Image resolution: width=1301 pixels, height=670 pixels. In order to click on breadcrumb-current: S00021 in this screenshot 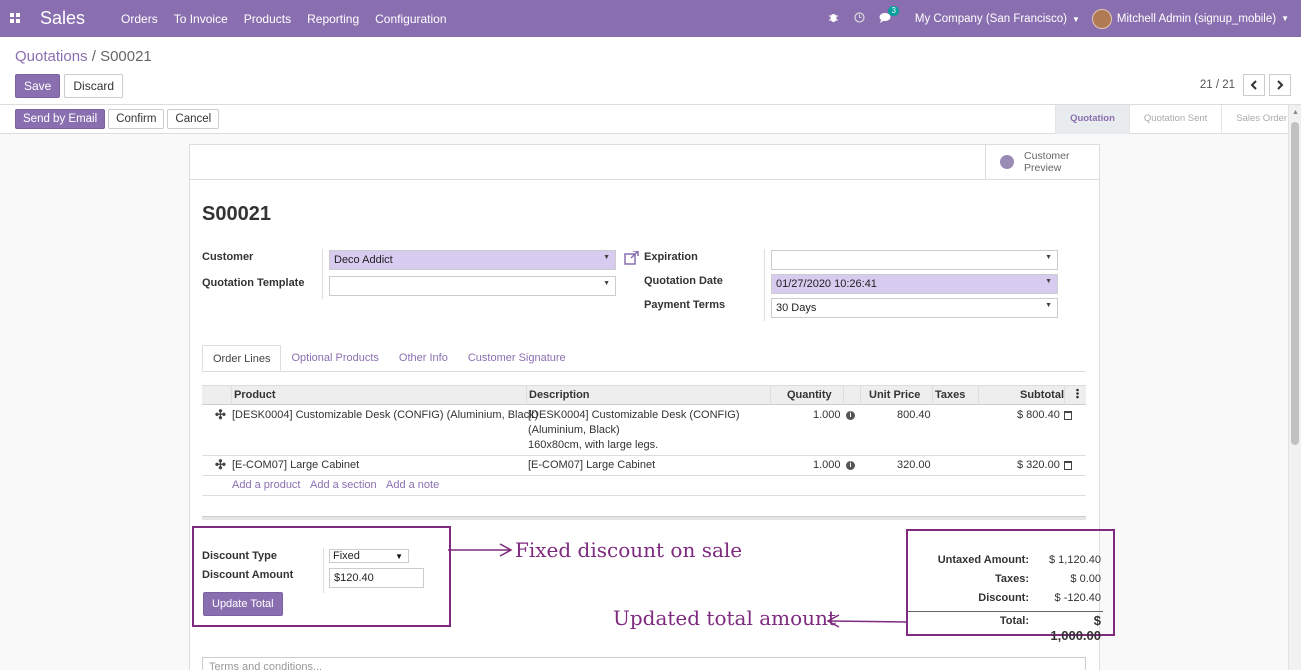, I will do `click(126, 56)`.